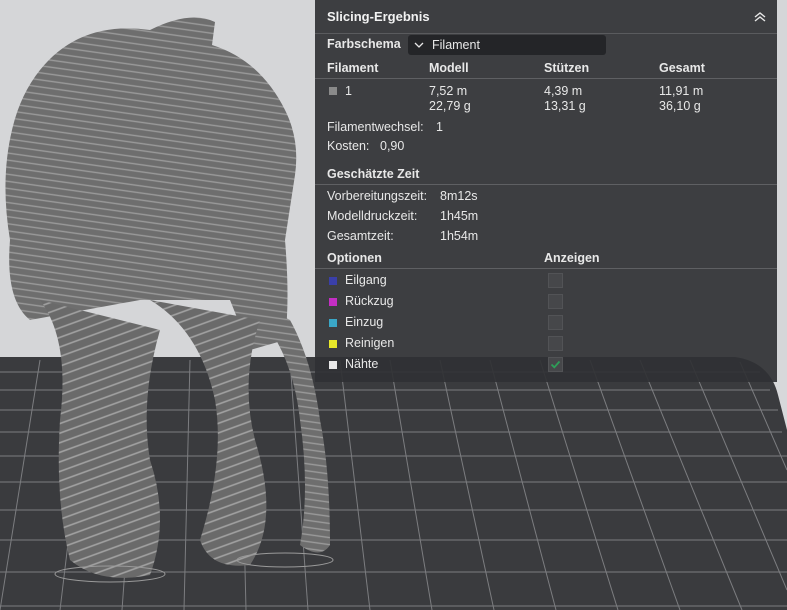 The height and width of the screenshot is (610, 787). What do you see at coordinates (567, 68) in the screenshot?
I see `col-header-support: Stützen` at bounding box center [567, 68].